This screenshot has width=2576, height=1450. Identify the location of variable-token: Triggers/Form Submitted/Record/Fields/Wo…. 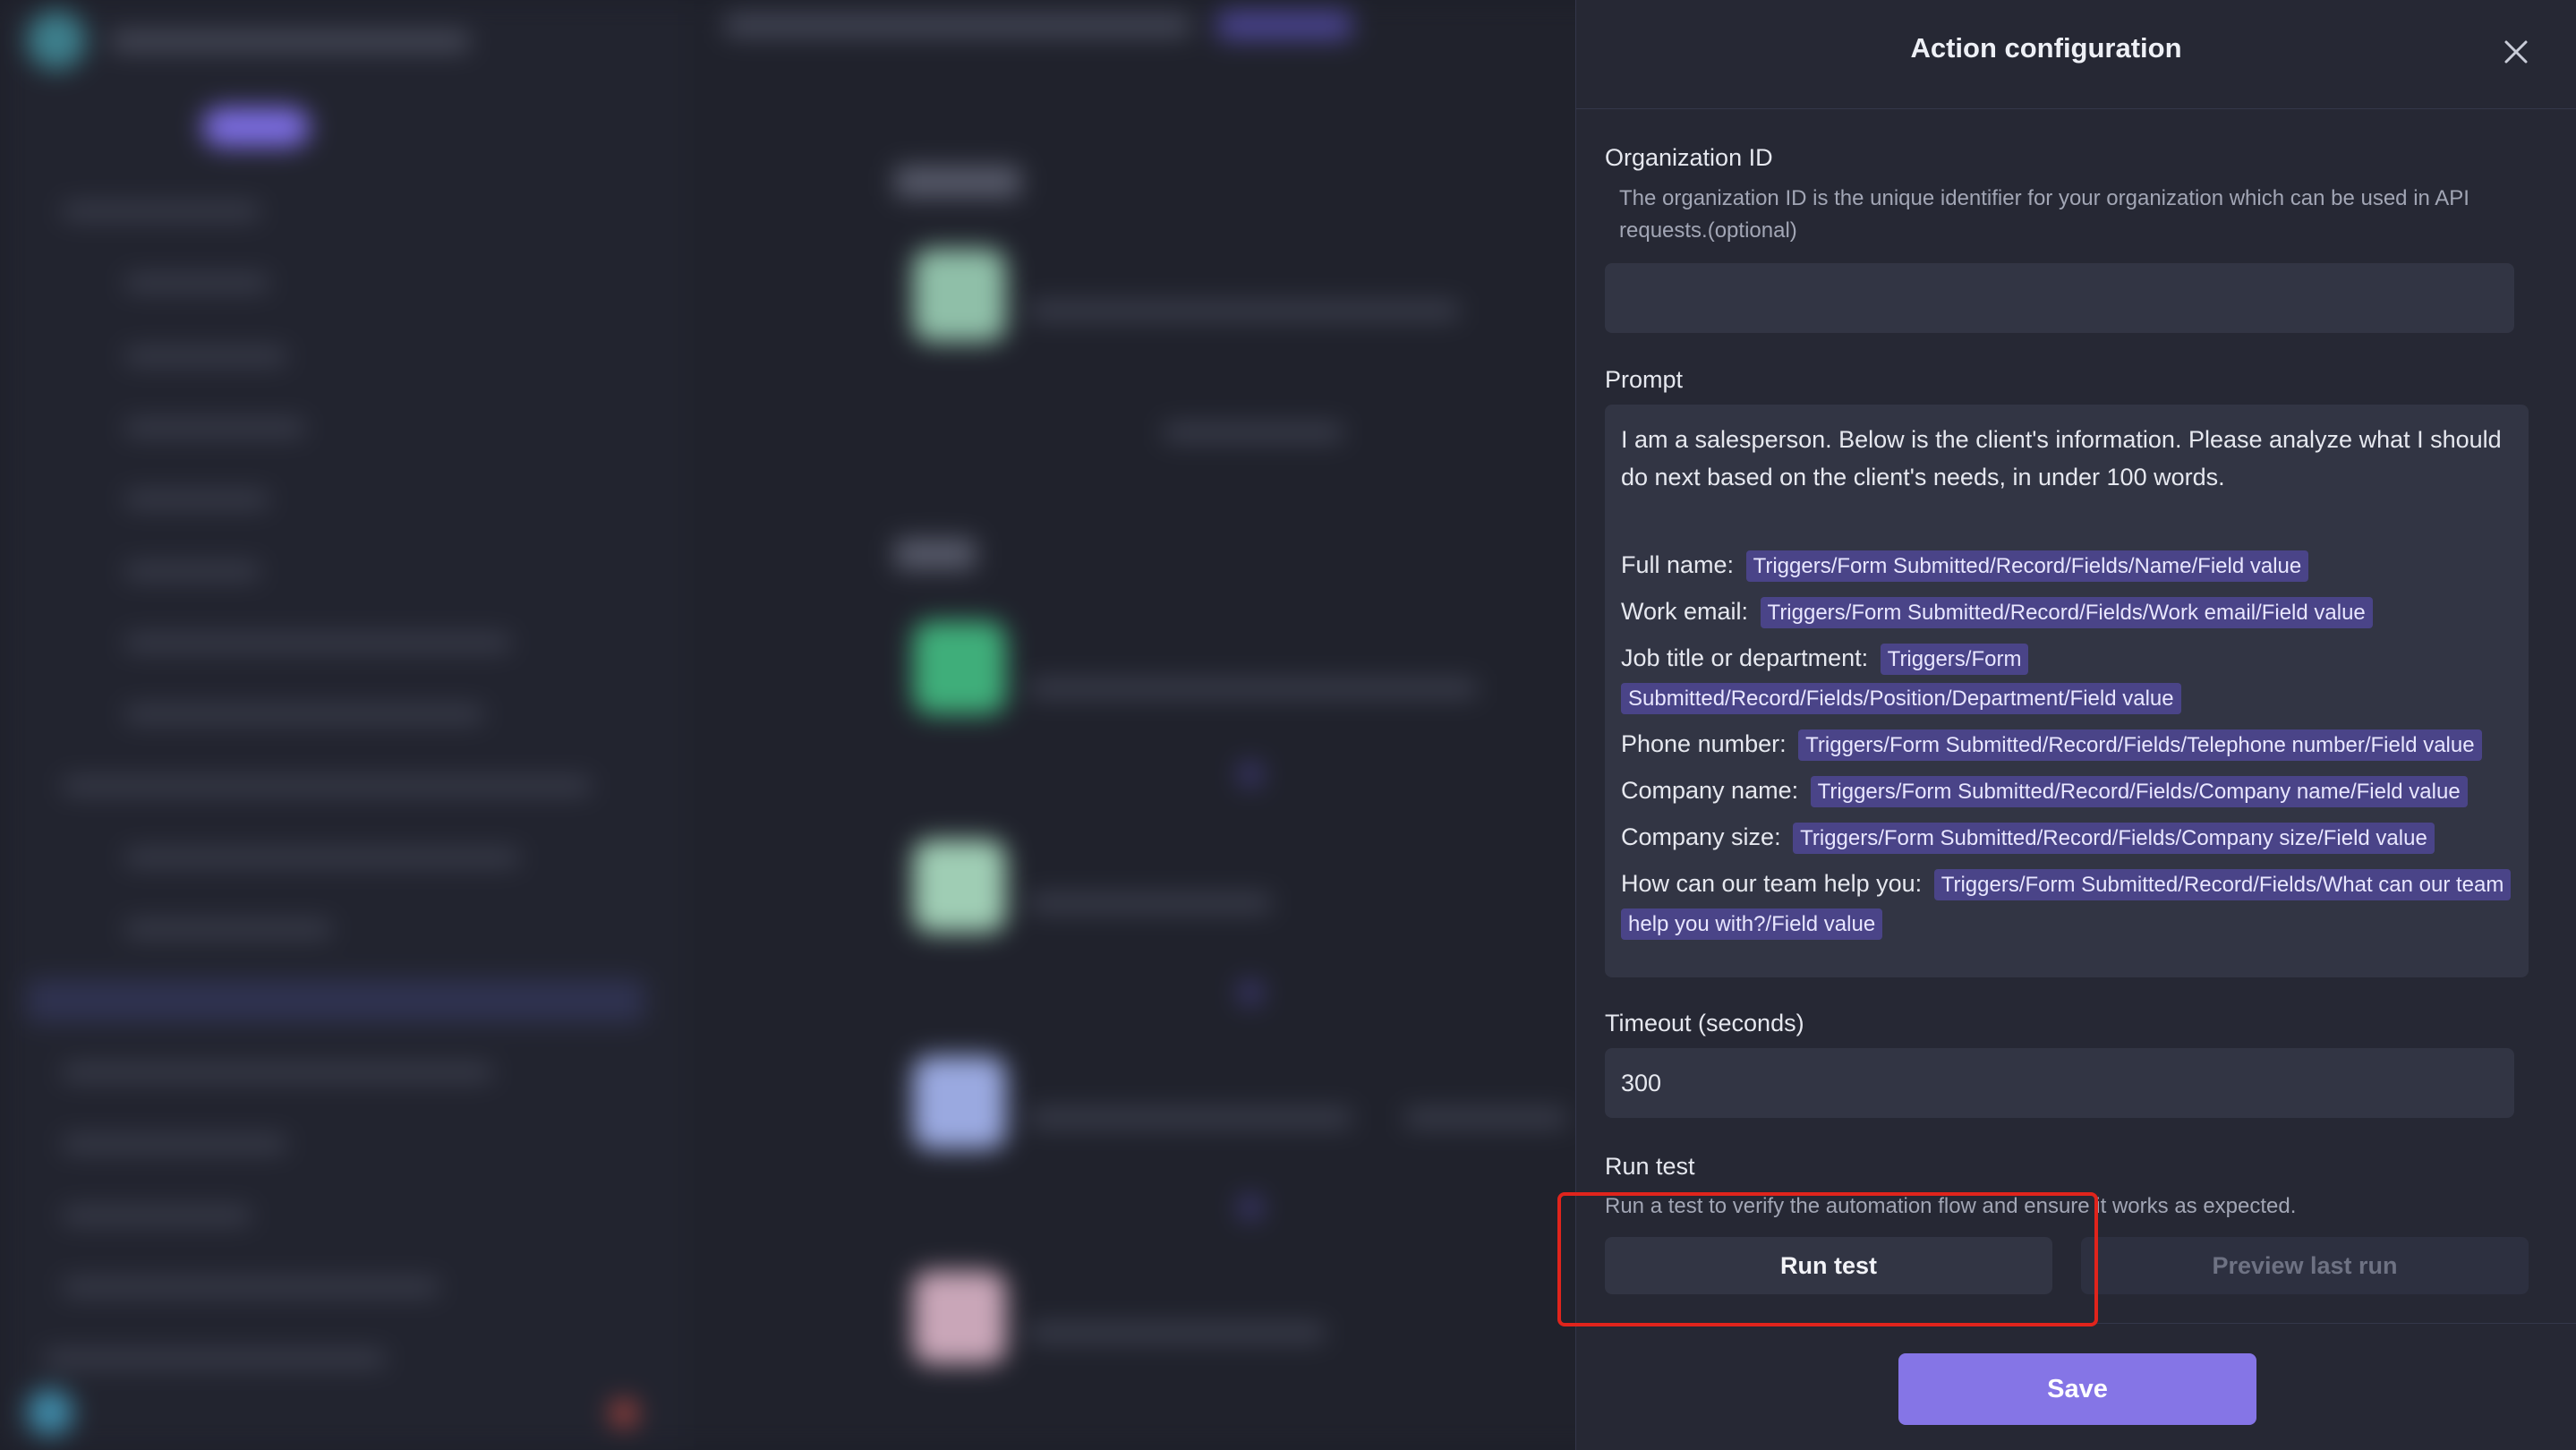
(2066, 612).